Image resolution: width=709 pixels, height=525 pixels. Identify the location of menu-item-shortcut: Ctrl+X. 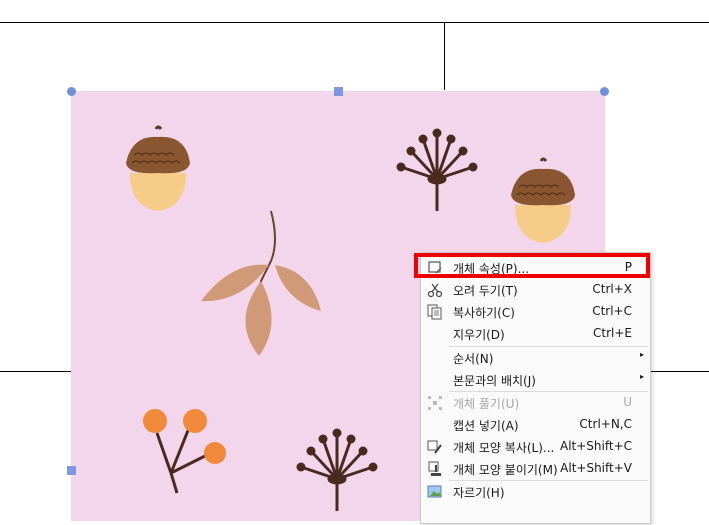
(612, 289).